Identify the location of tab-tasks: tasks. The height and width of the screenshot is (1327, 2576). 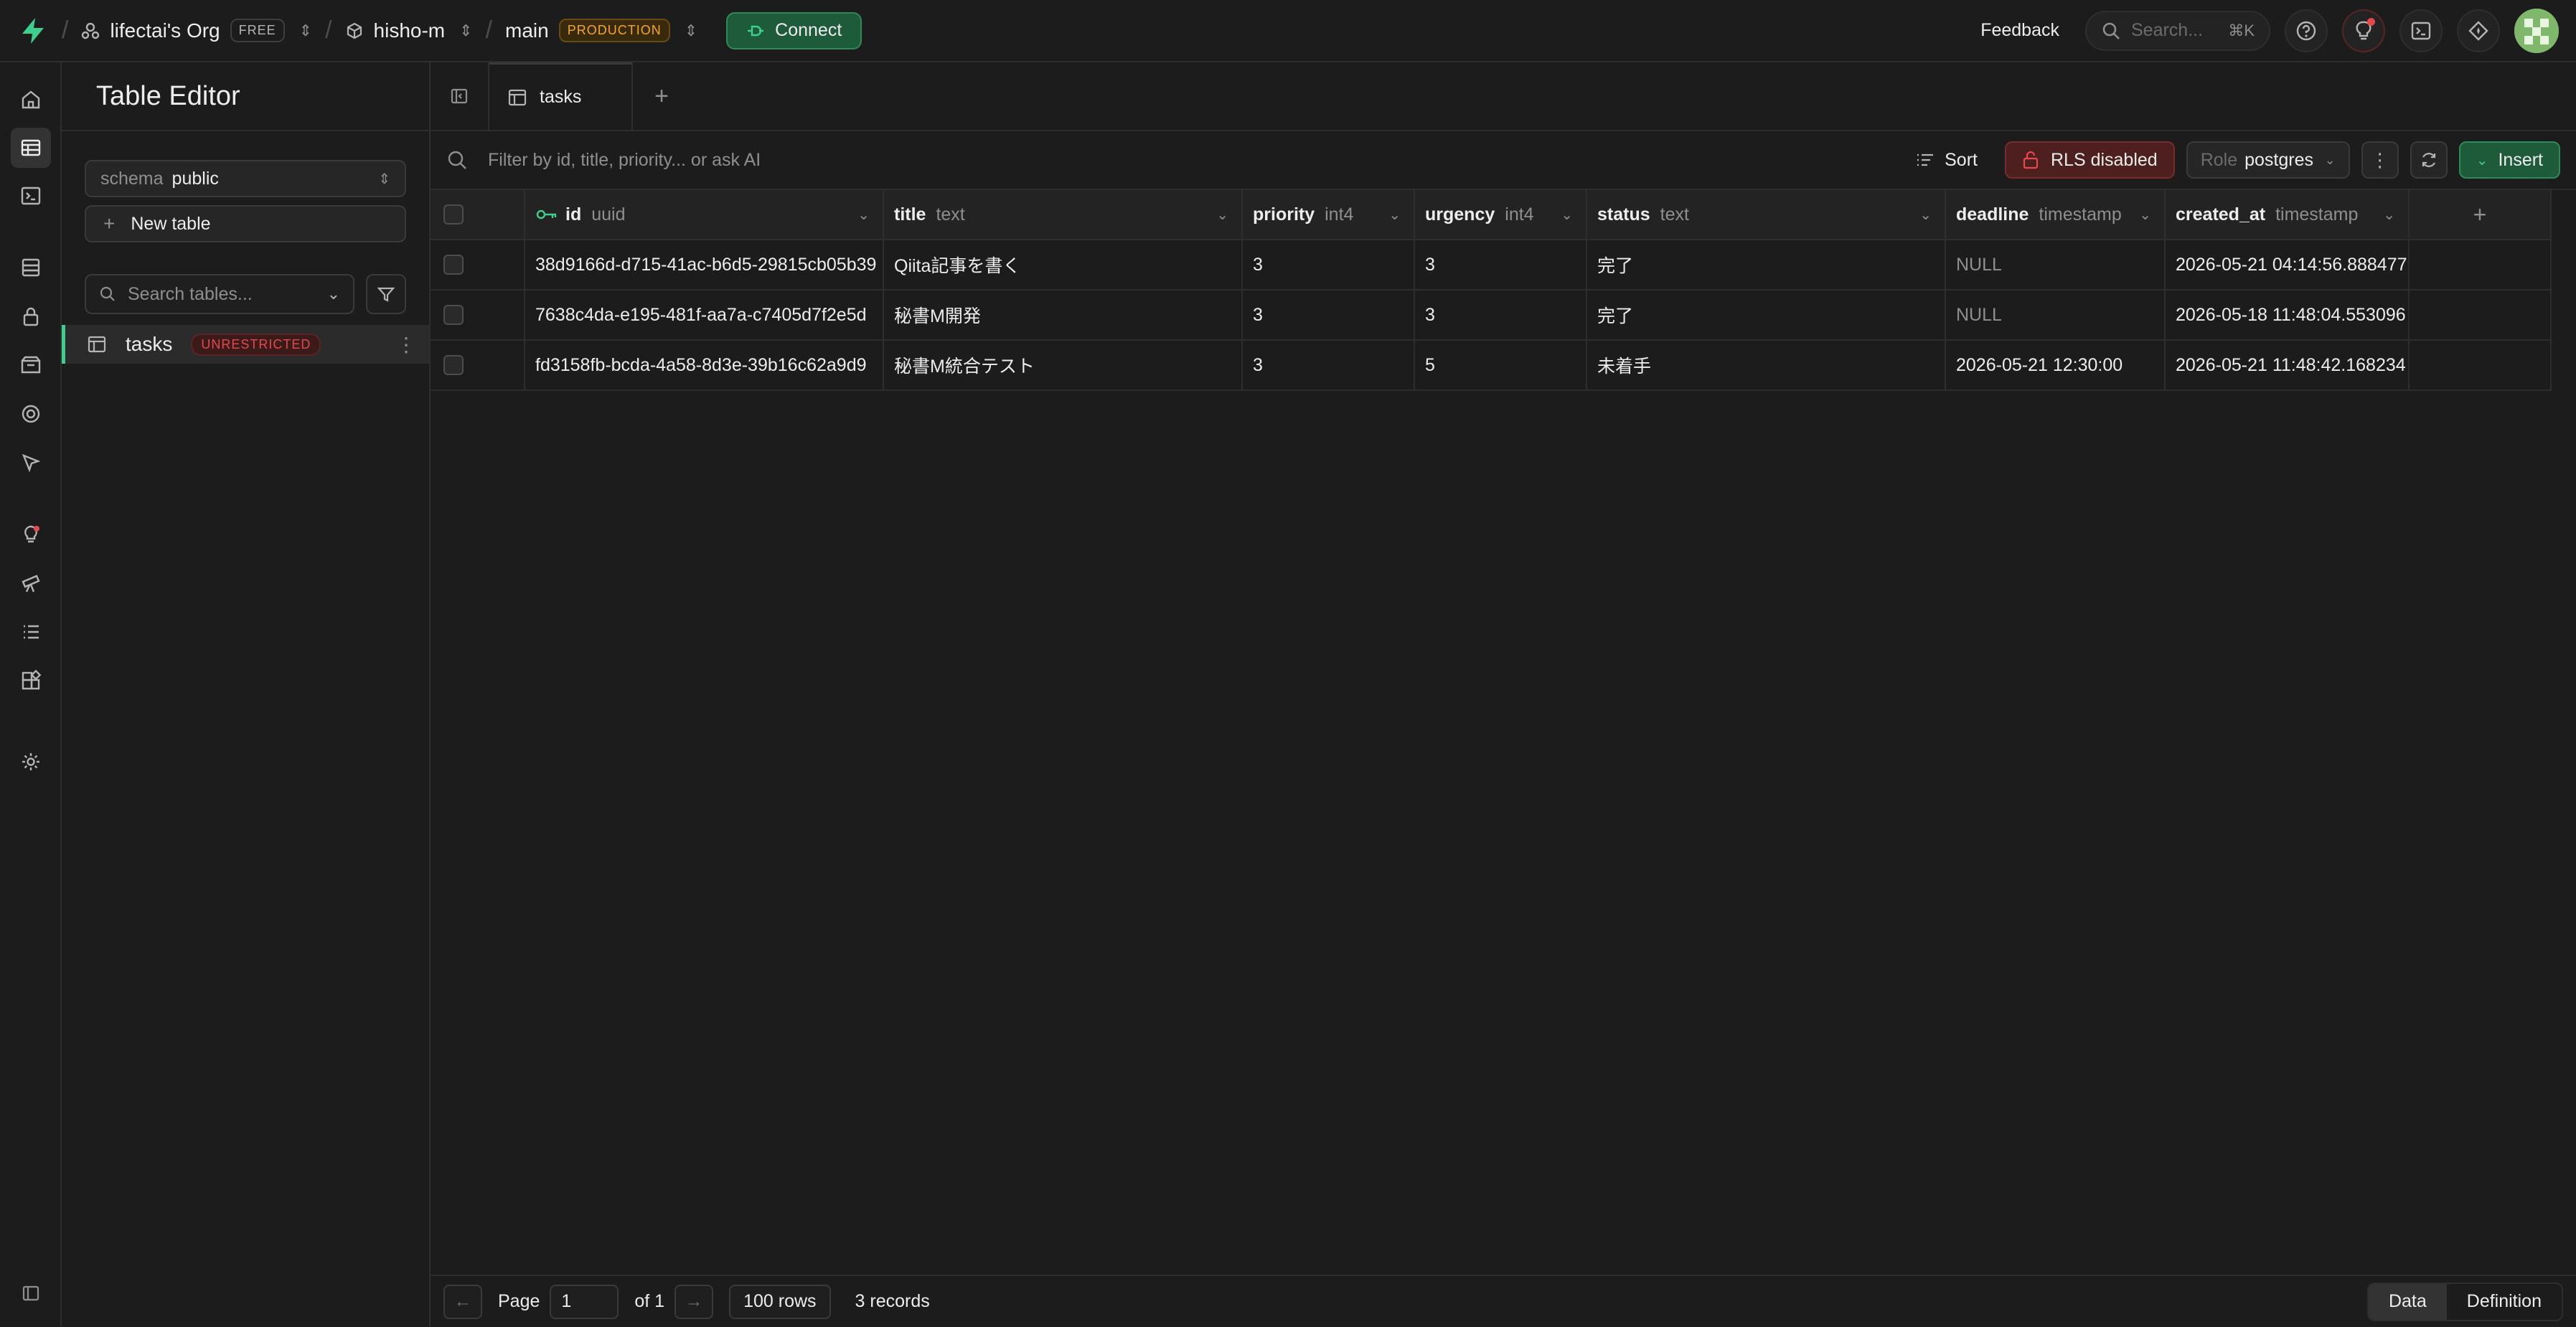
(561, 96).